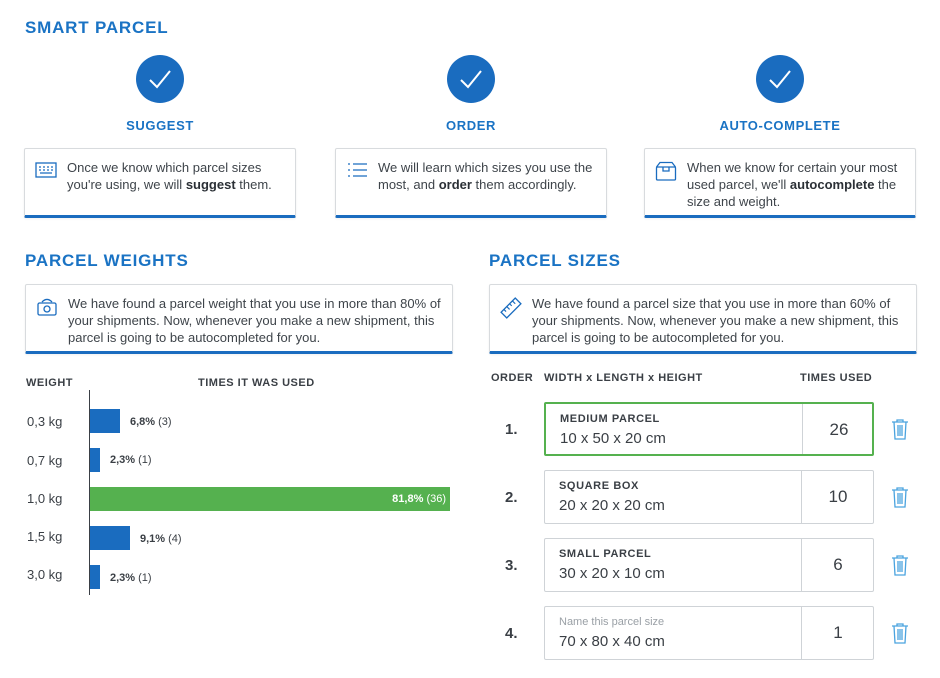 This screenshot has width=940, height=678. What do you see at coordinates (49, 383) in the screenshot?
I see `weight-column-header: WEIGHT` at bounding box center [49, 383].